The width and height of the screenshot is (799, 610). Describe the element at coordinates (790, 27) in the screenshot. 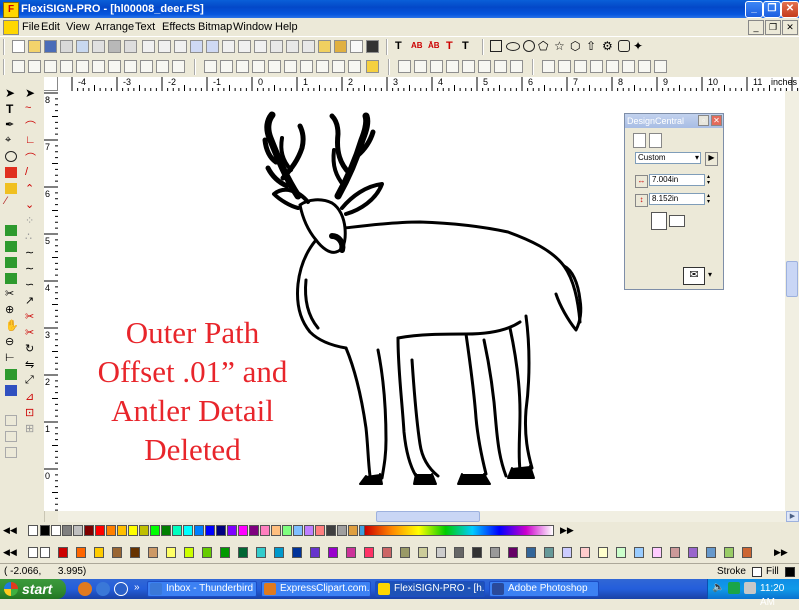

I see `doc-close-button: ✕` at that location.